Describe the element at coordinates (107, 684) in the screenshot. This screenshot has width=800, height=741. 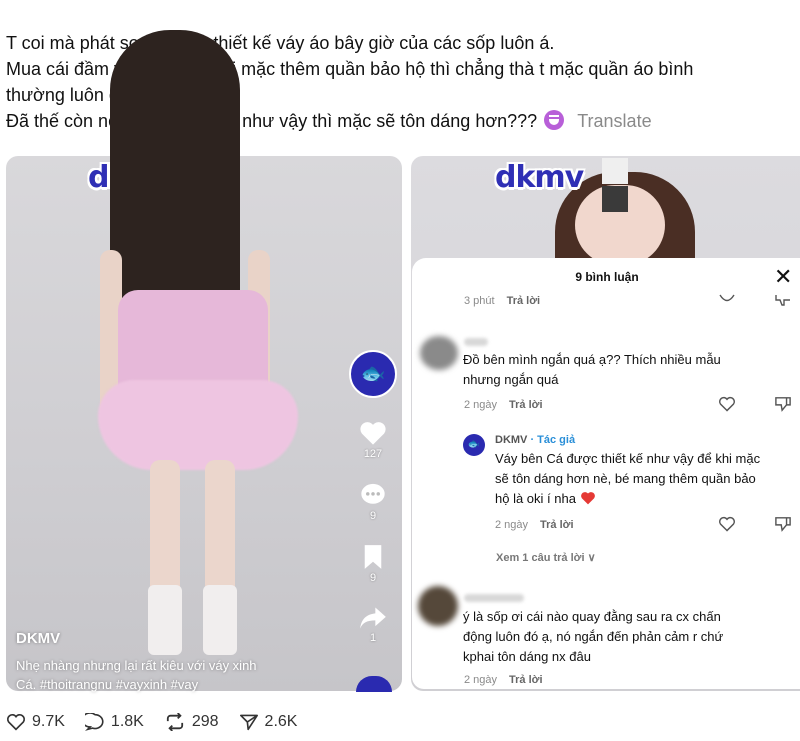
I see `caption-line: Cá. #thoitrangnu #vayxinh #vay` at that location.